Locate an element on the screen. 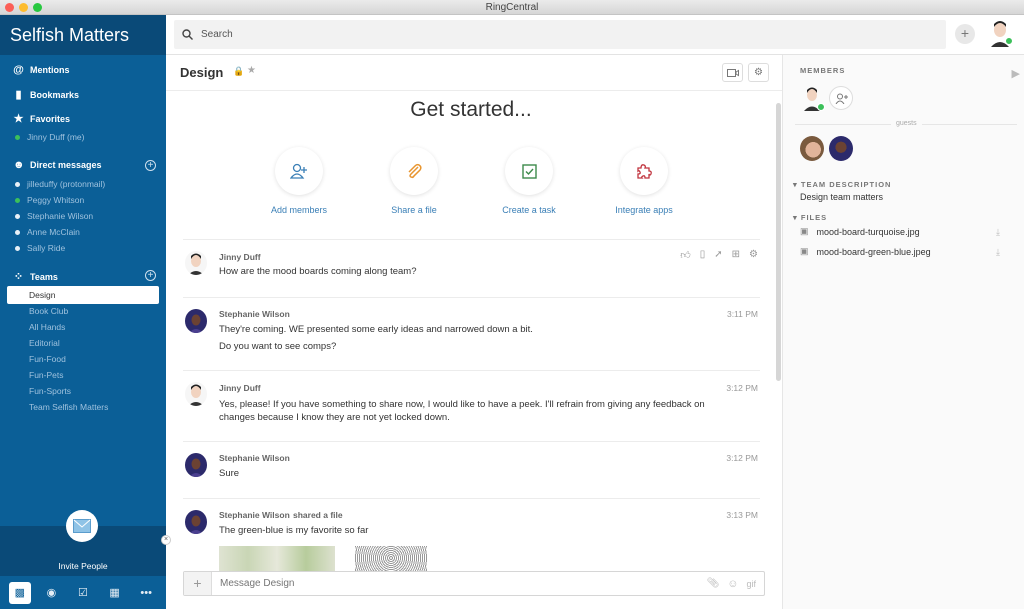 Image resolution: width=1024 pixels, height=609 pixels. invite-people-button is located at coordinates (82, 526).